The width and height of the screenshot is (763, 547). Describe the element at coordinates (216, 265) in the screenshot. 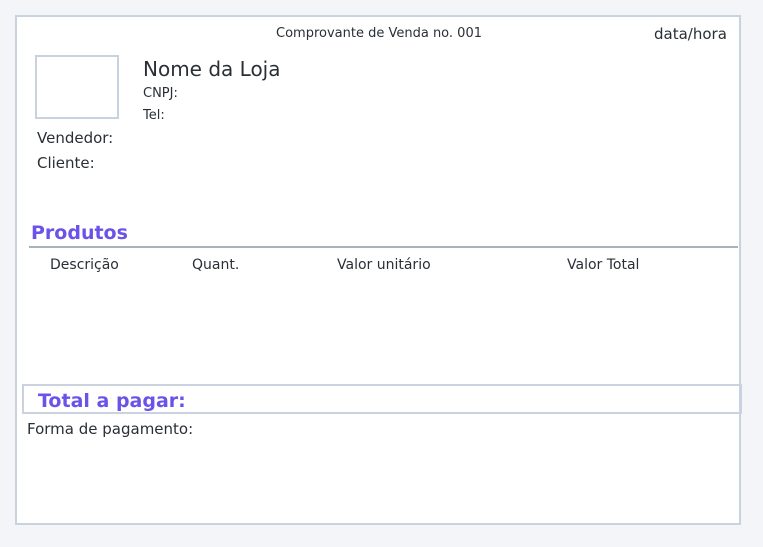

I see `column-header-quantity: Quant.` at that location.